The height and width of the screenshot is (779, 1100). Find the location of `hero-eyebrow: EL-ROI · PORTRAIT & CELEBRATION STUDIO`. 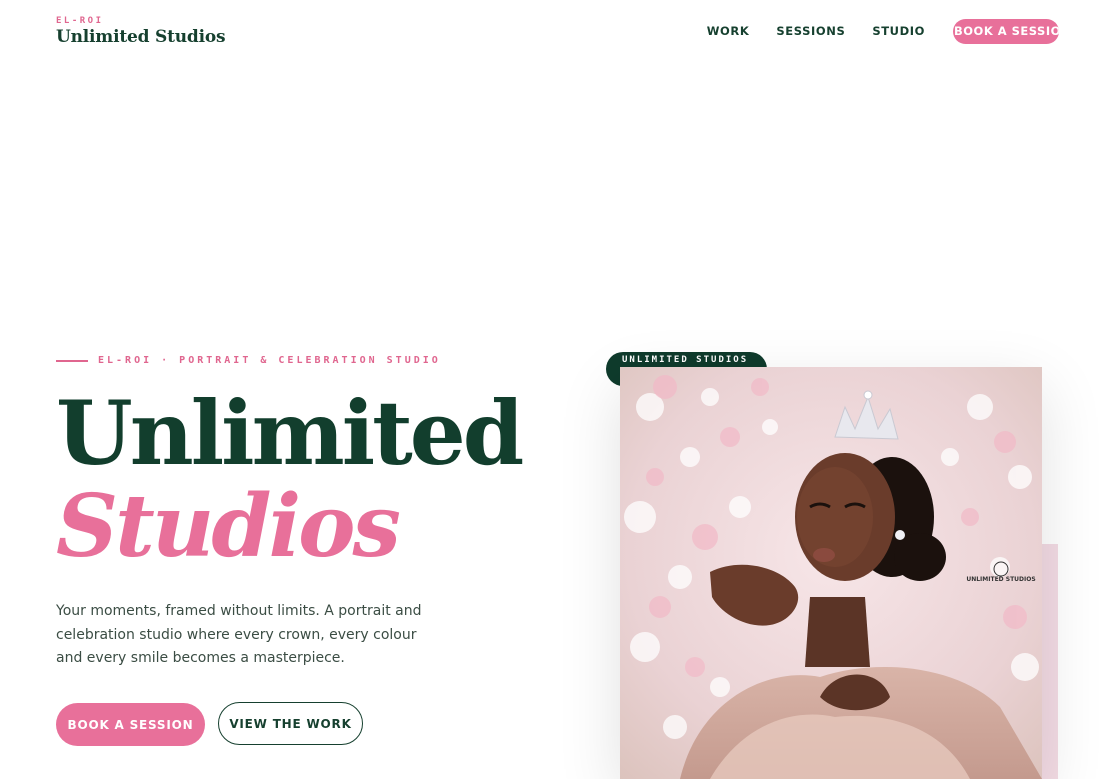

hero-eyebrow: EL-ROI · PORTRAIT & CELEBRATION STUDIO is located at coordinates (248, 360).